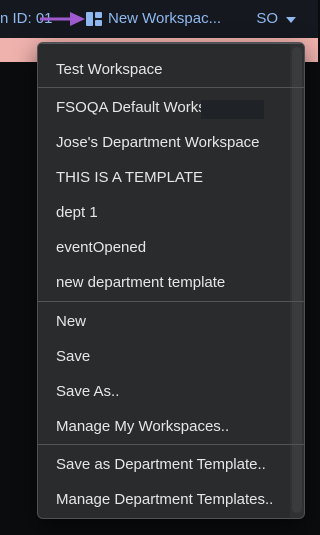  What do you see at coordinates (171, 464) in the screenshot?
I see `menu-item-save-as-department-template: Save as Department Template..` at bounding box center [171, 464].